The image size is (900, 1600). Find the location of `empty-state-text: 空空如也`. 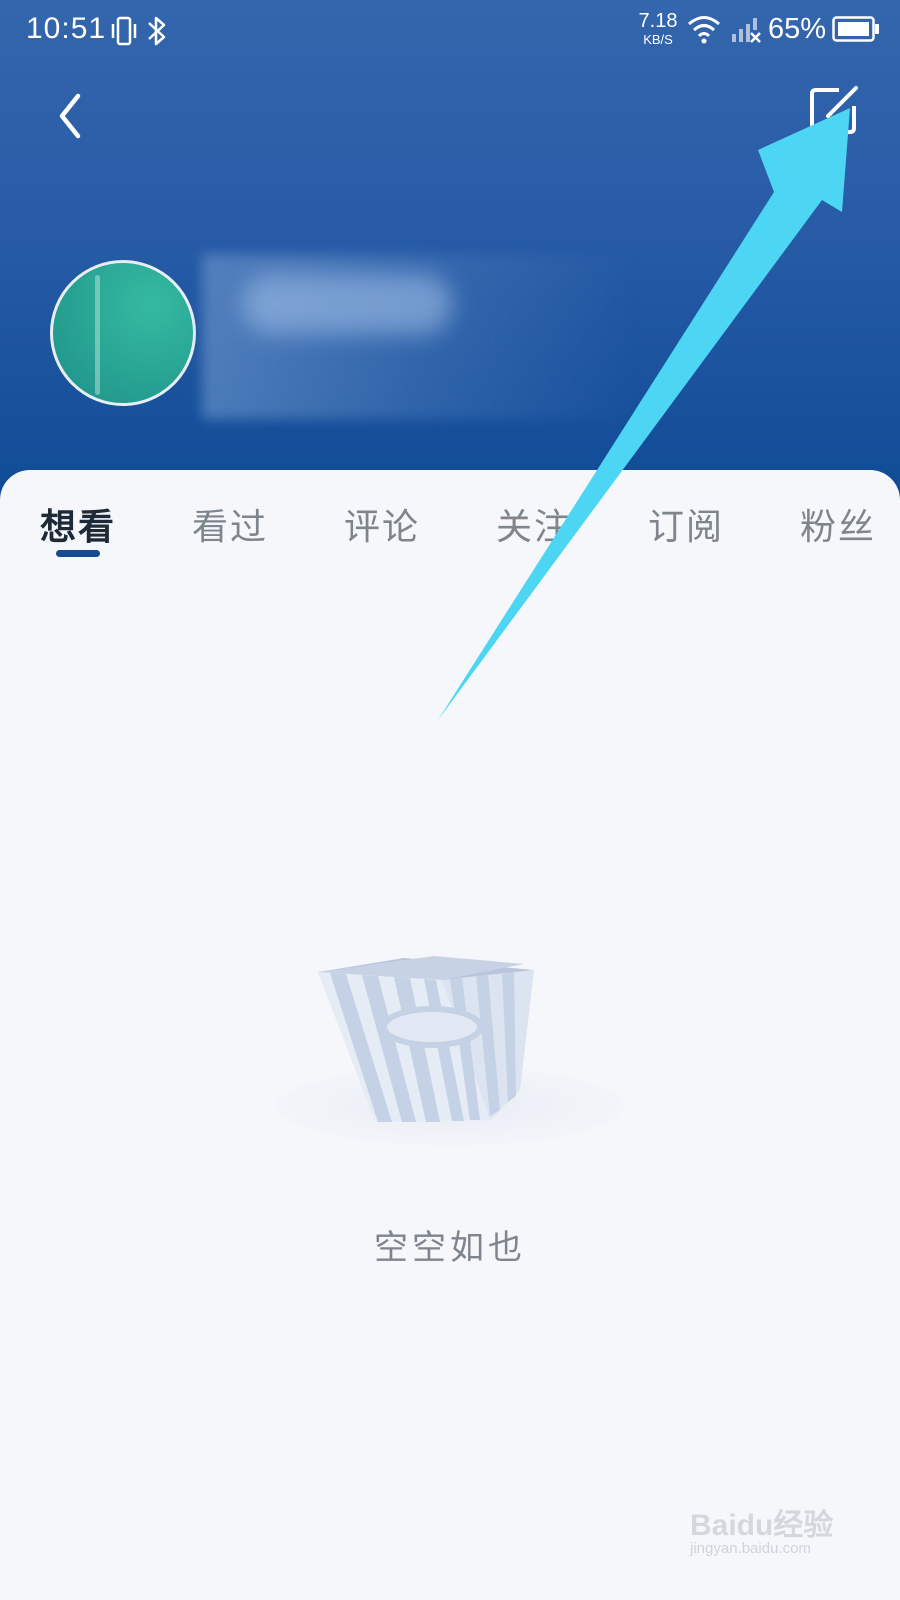

empty-state-text: 空空如也 is located at coordinates (450, 1248).